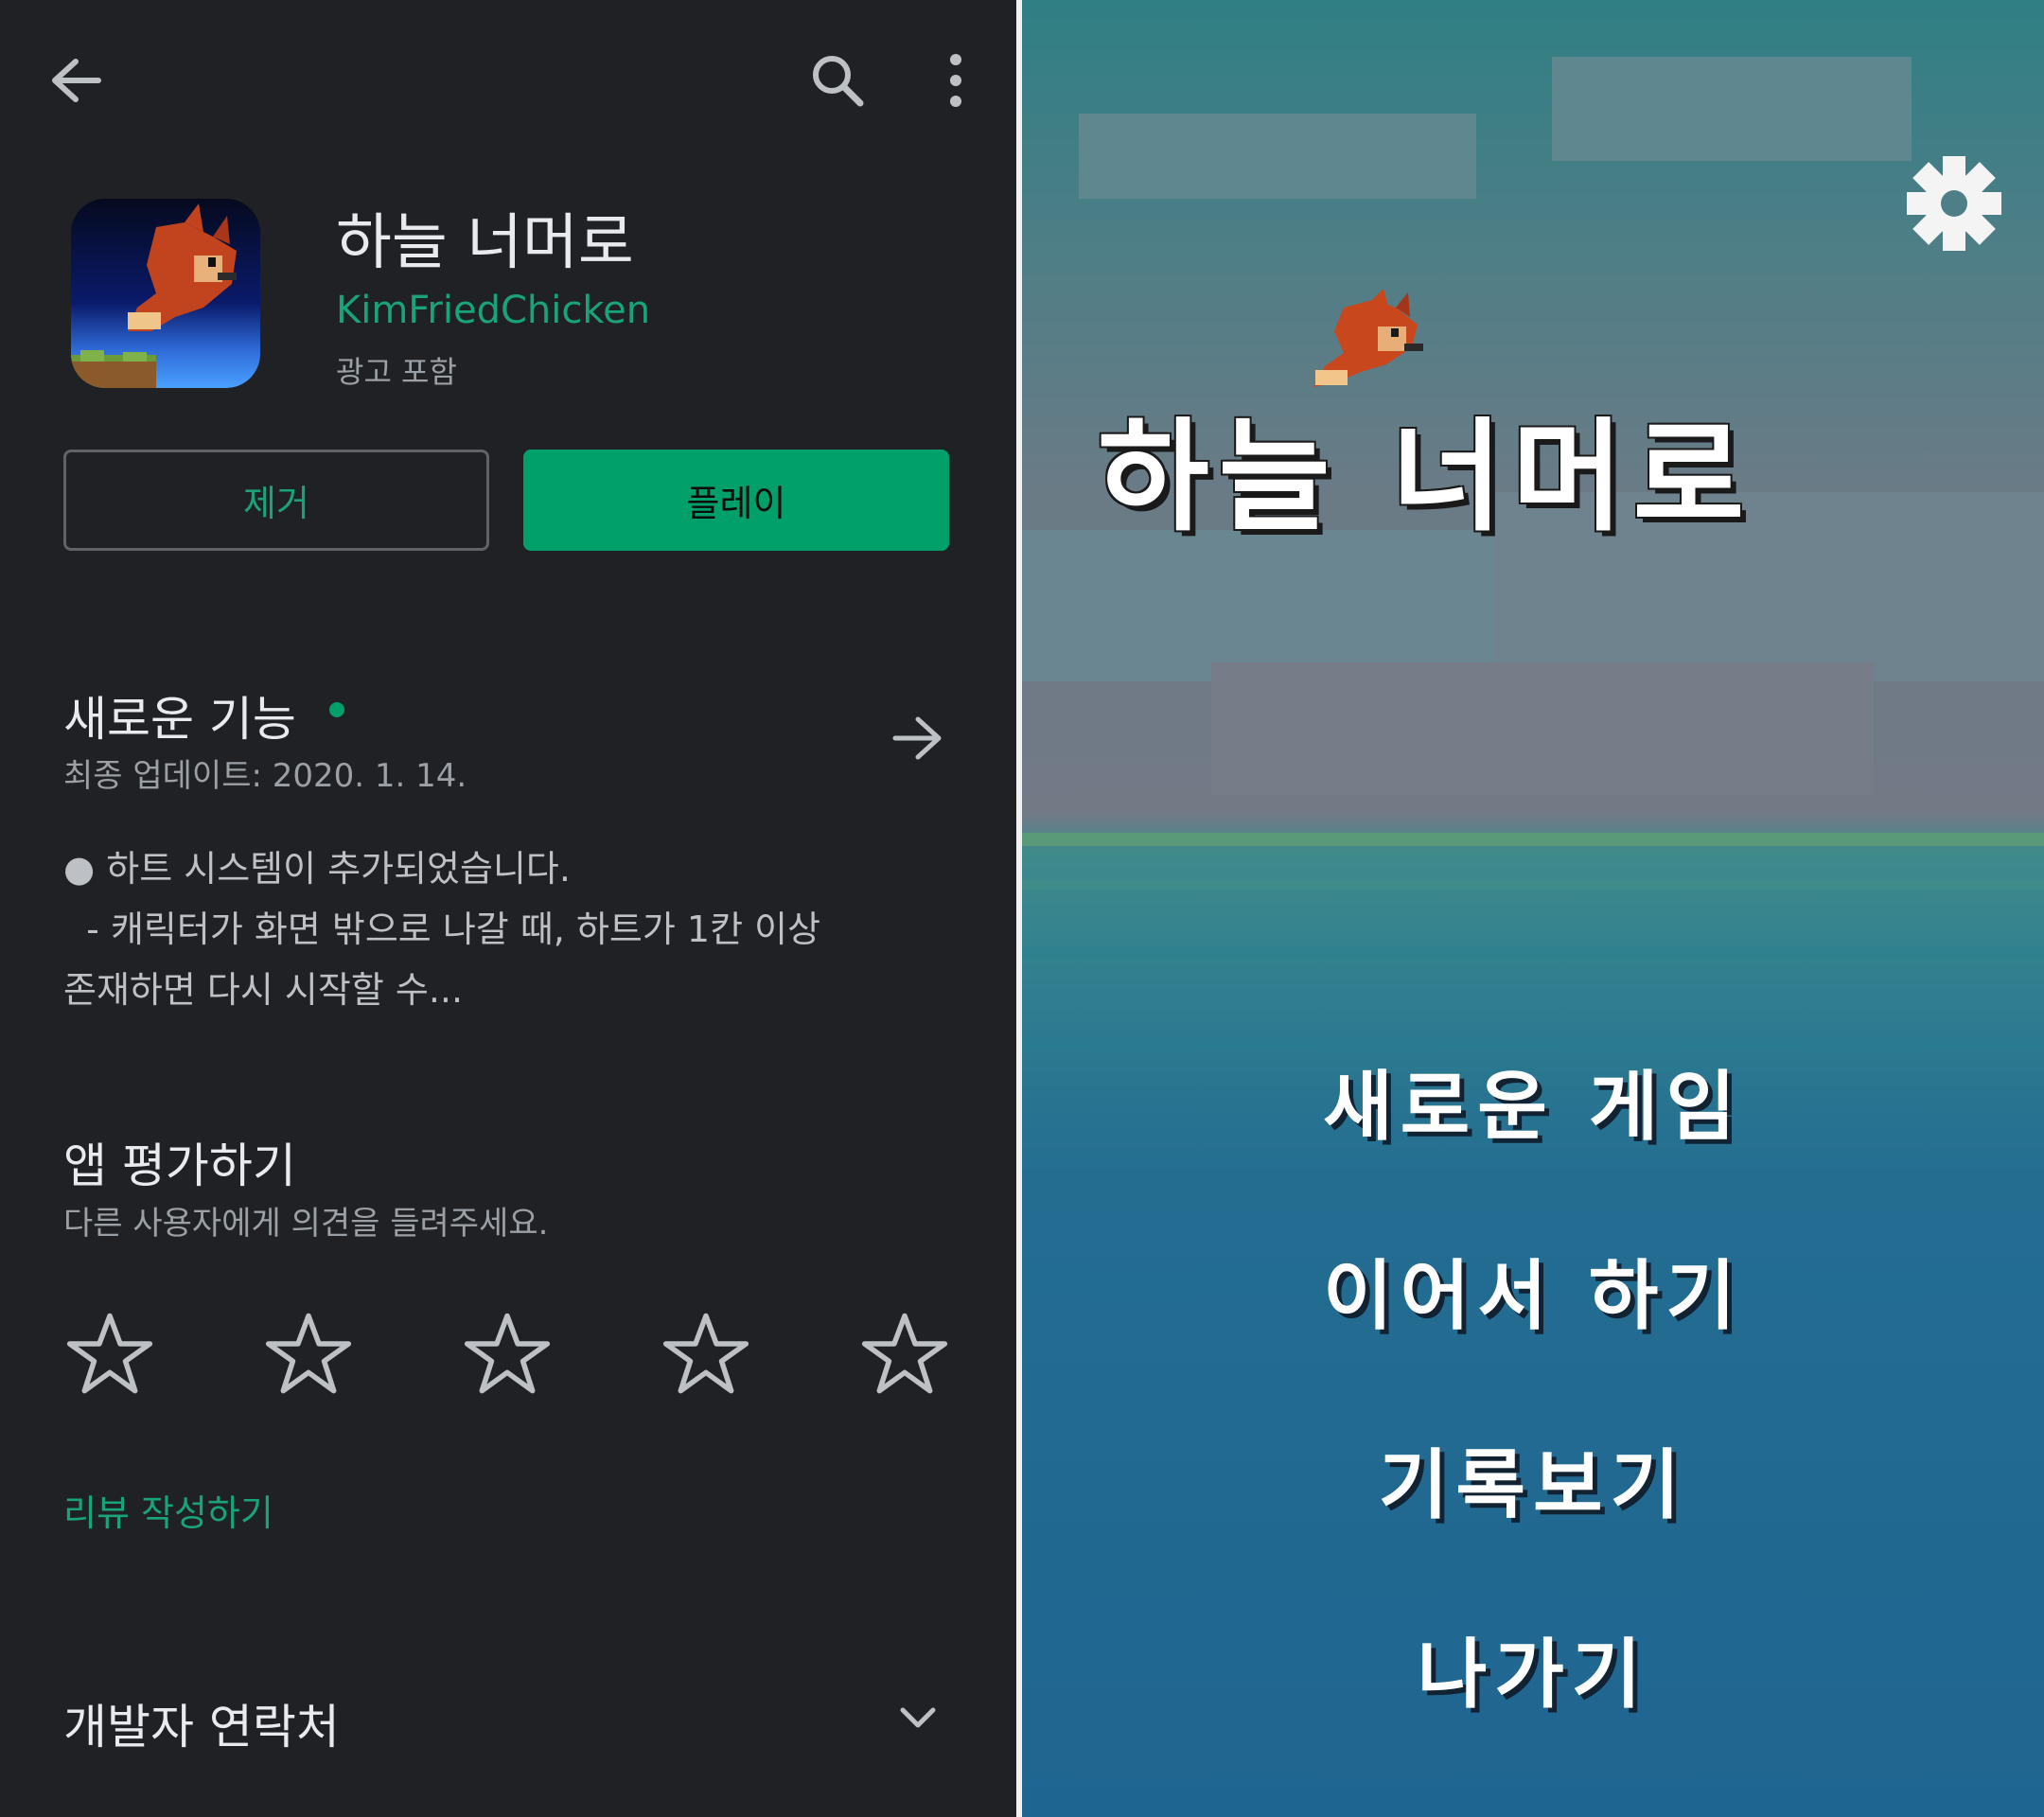 The width and height of the screenshot is (2044, 1817). What do you see at coordinates (396, 372) in the screenshot?
I see `contains-ads-label: 광고 포함` at bounding box center [396, 372].